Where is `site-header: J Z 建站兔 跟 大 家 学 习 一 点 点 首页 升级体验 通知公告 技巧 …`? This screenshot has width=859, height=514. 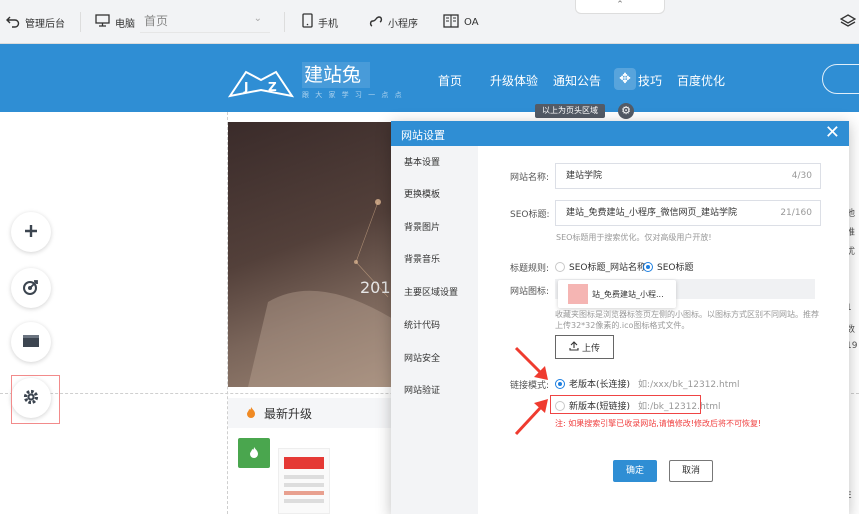 site-header: J Z 建站兔 跟 大 家 学 习 一 点 点 首页 升级体验 通知公告 技巧 … is located at coordinates (429, 78).